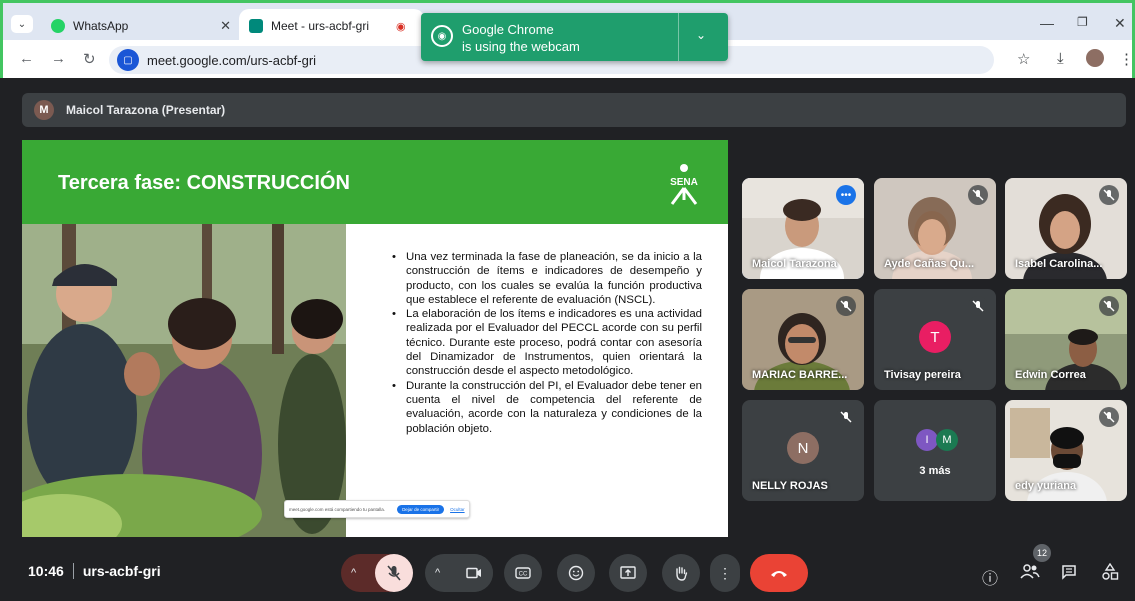 This screenshot has width=1135, height=601. I want to click on participant-tile: ••• Maicol Tarazona, so click(803, 228).